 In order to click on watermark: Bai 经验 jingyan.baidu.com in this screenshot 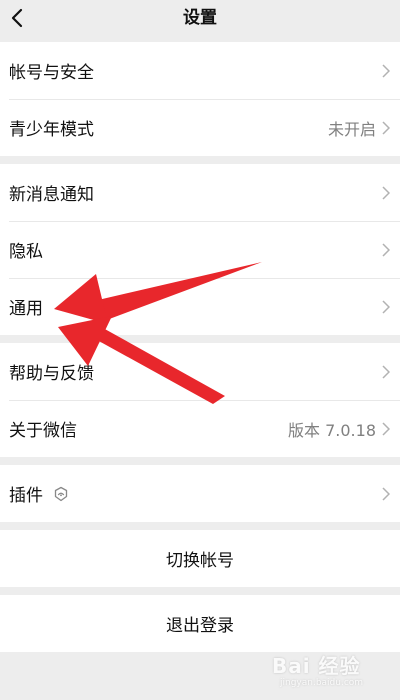, I will do `click(322, 672)`.